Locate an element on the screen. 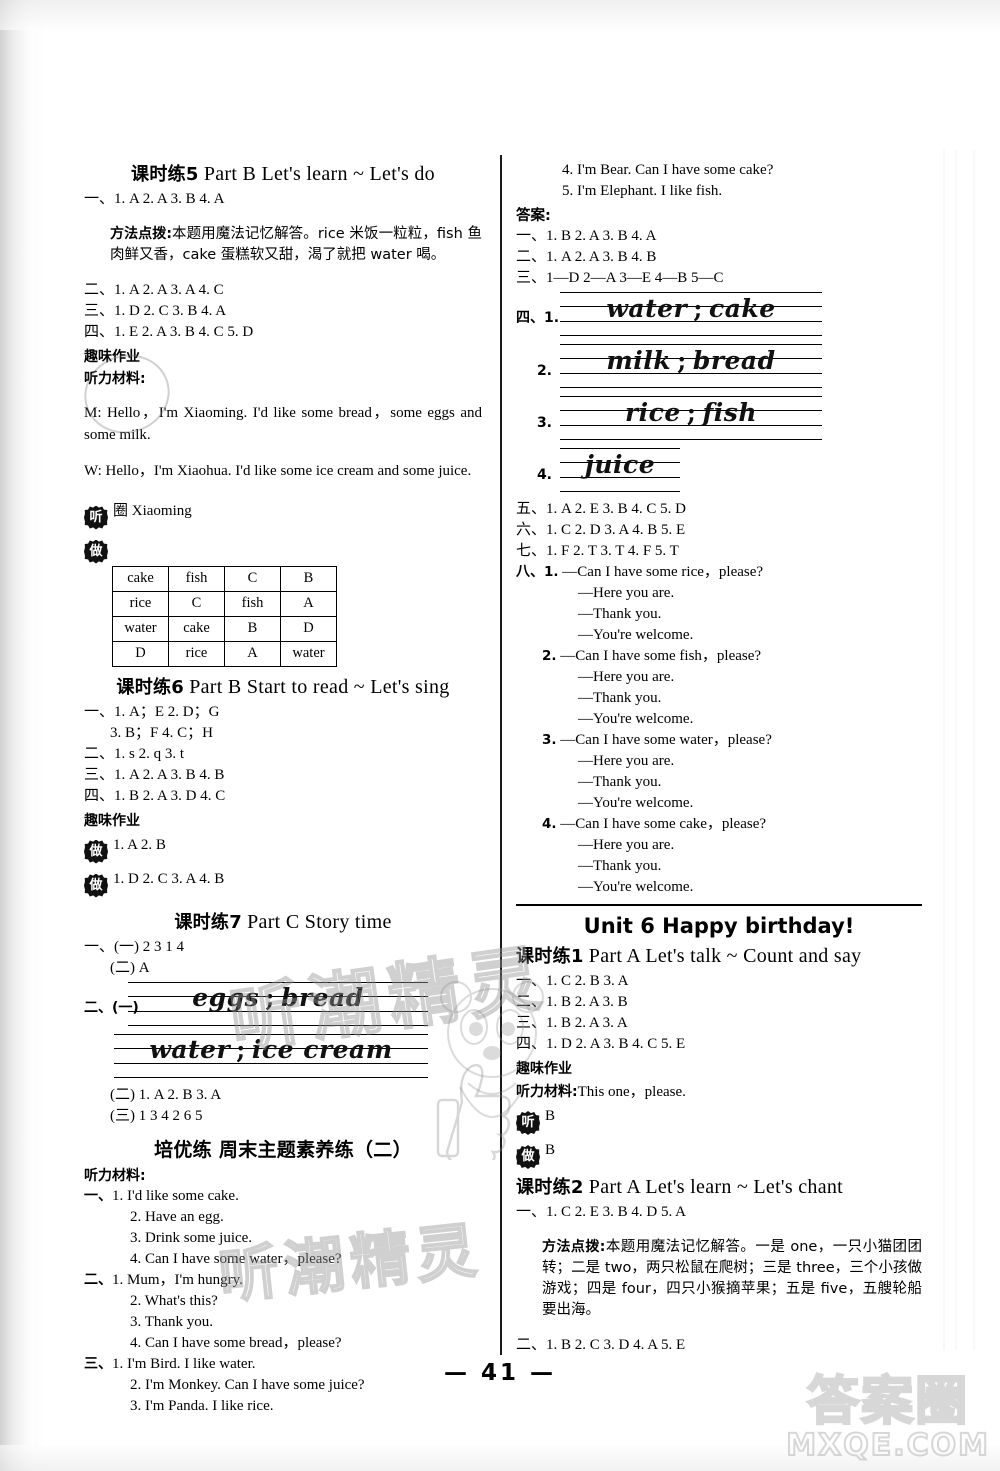 The width and height of the screenshot is (1000, 1471). grid-cell: fish is located at coordinates (196, 578).